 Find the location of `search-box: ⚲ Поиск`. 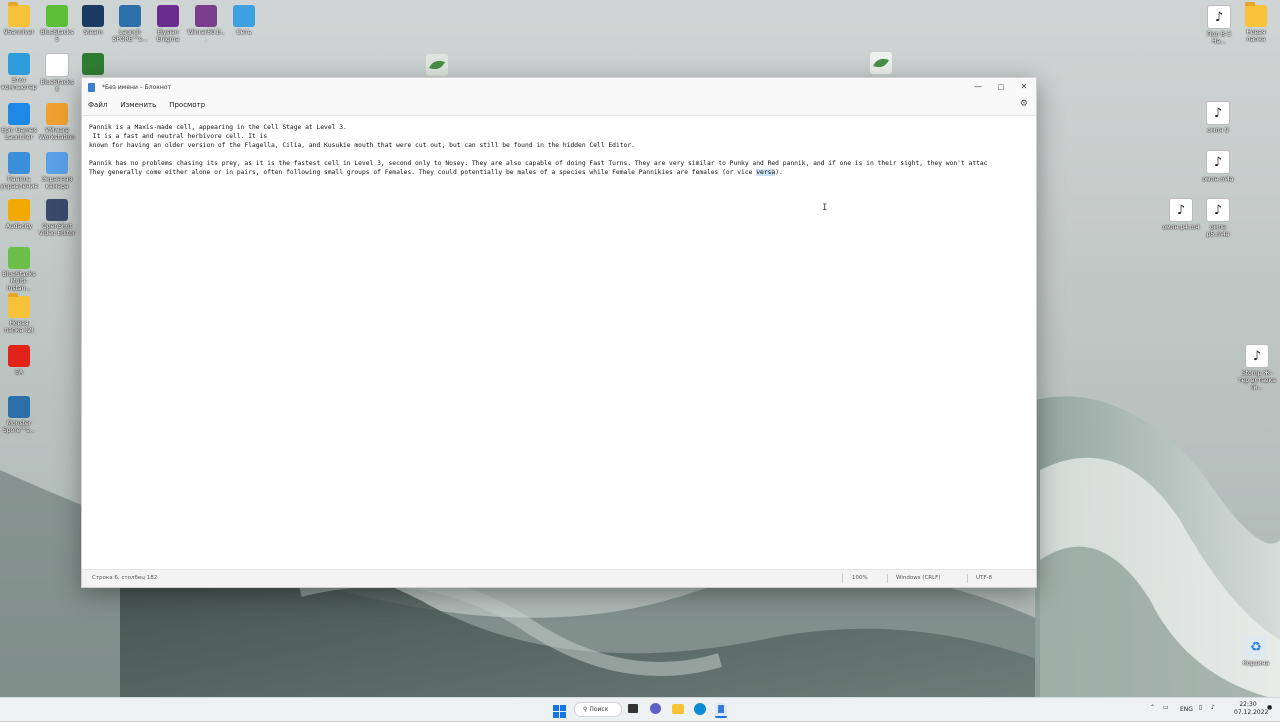

search-box: ⚲ Поиск is located at coordinates (598, 709).